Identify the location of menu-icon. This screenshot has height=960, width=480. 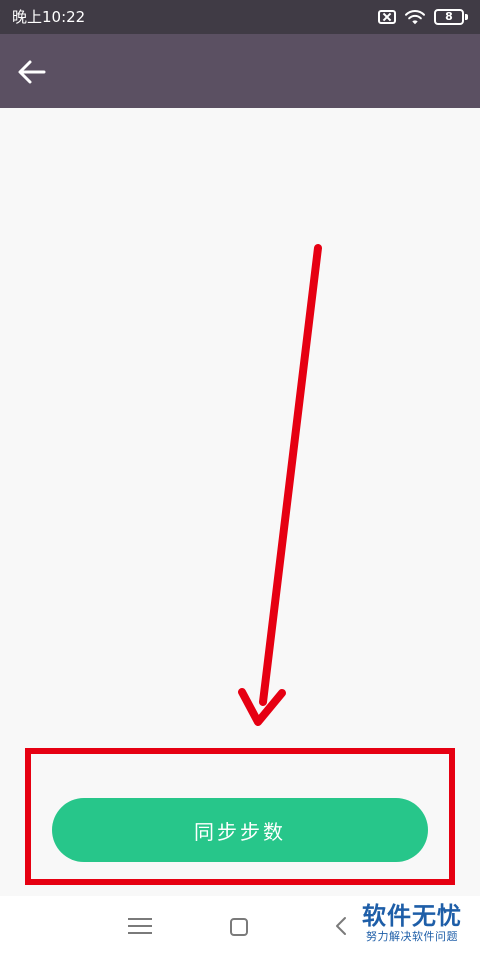
(140, 926).